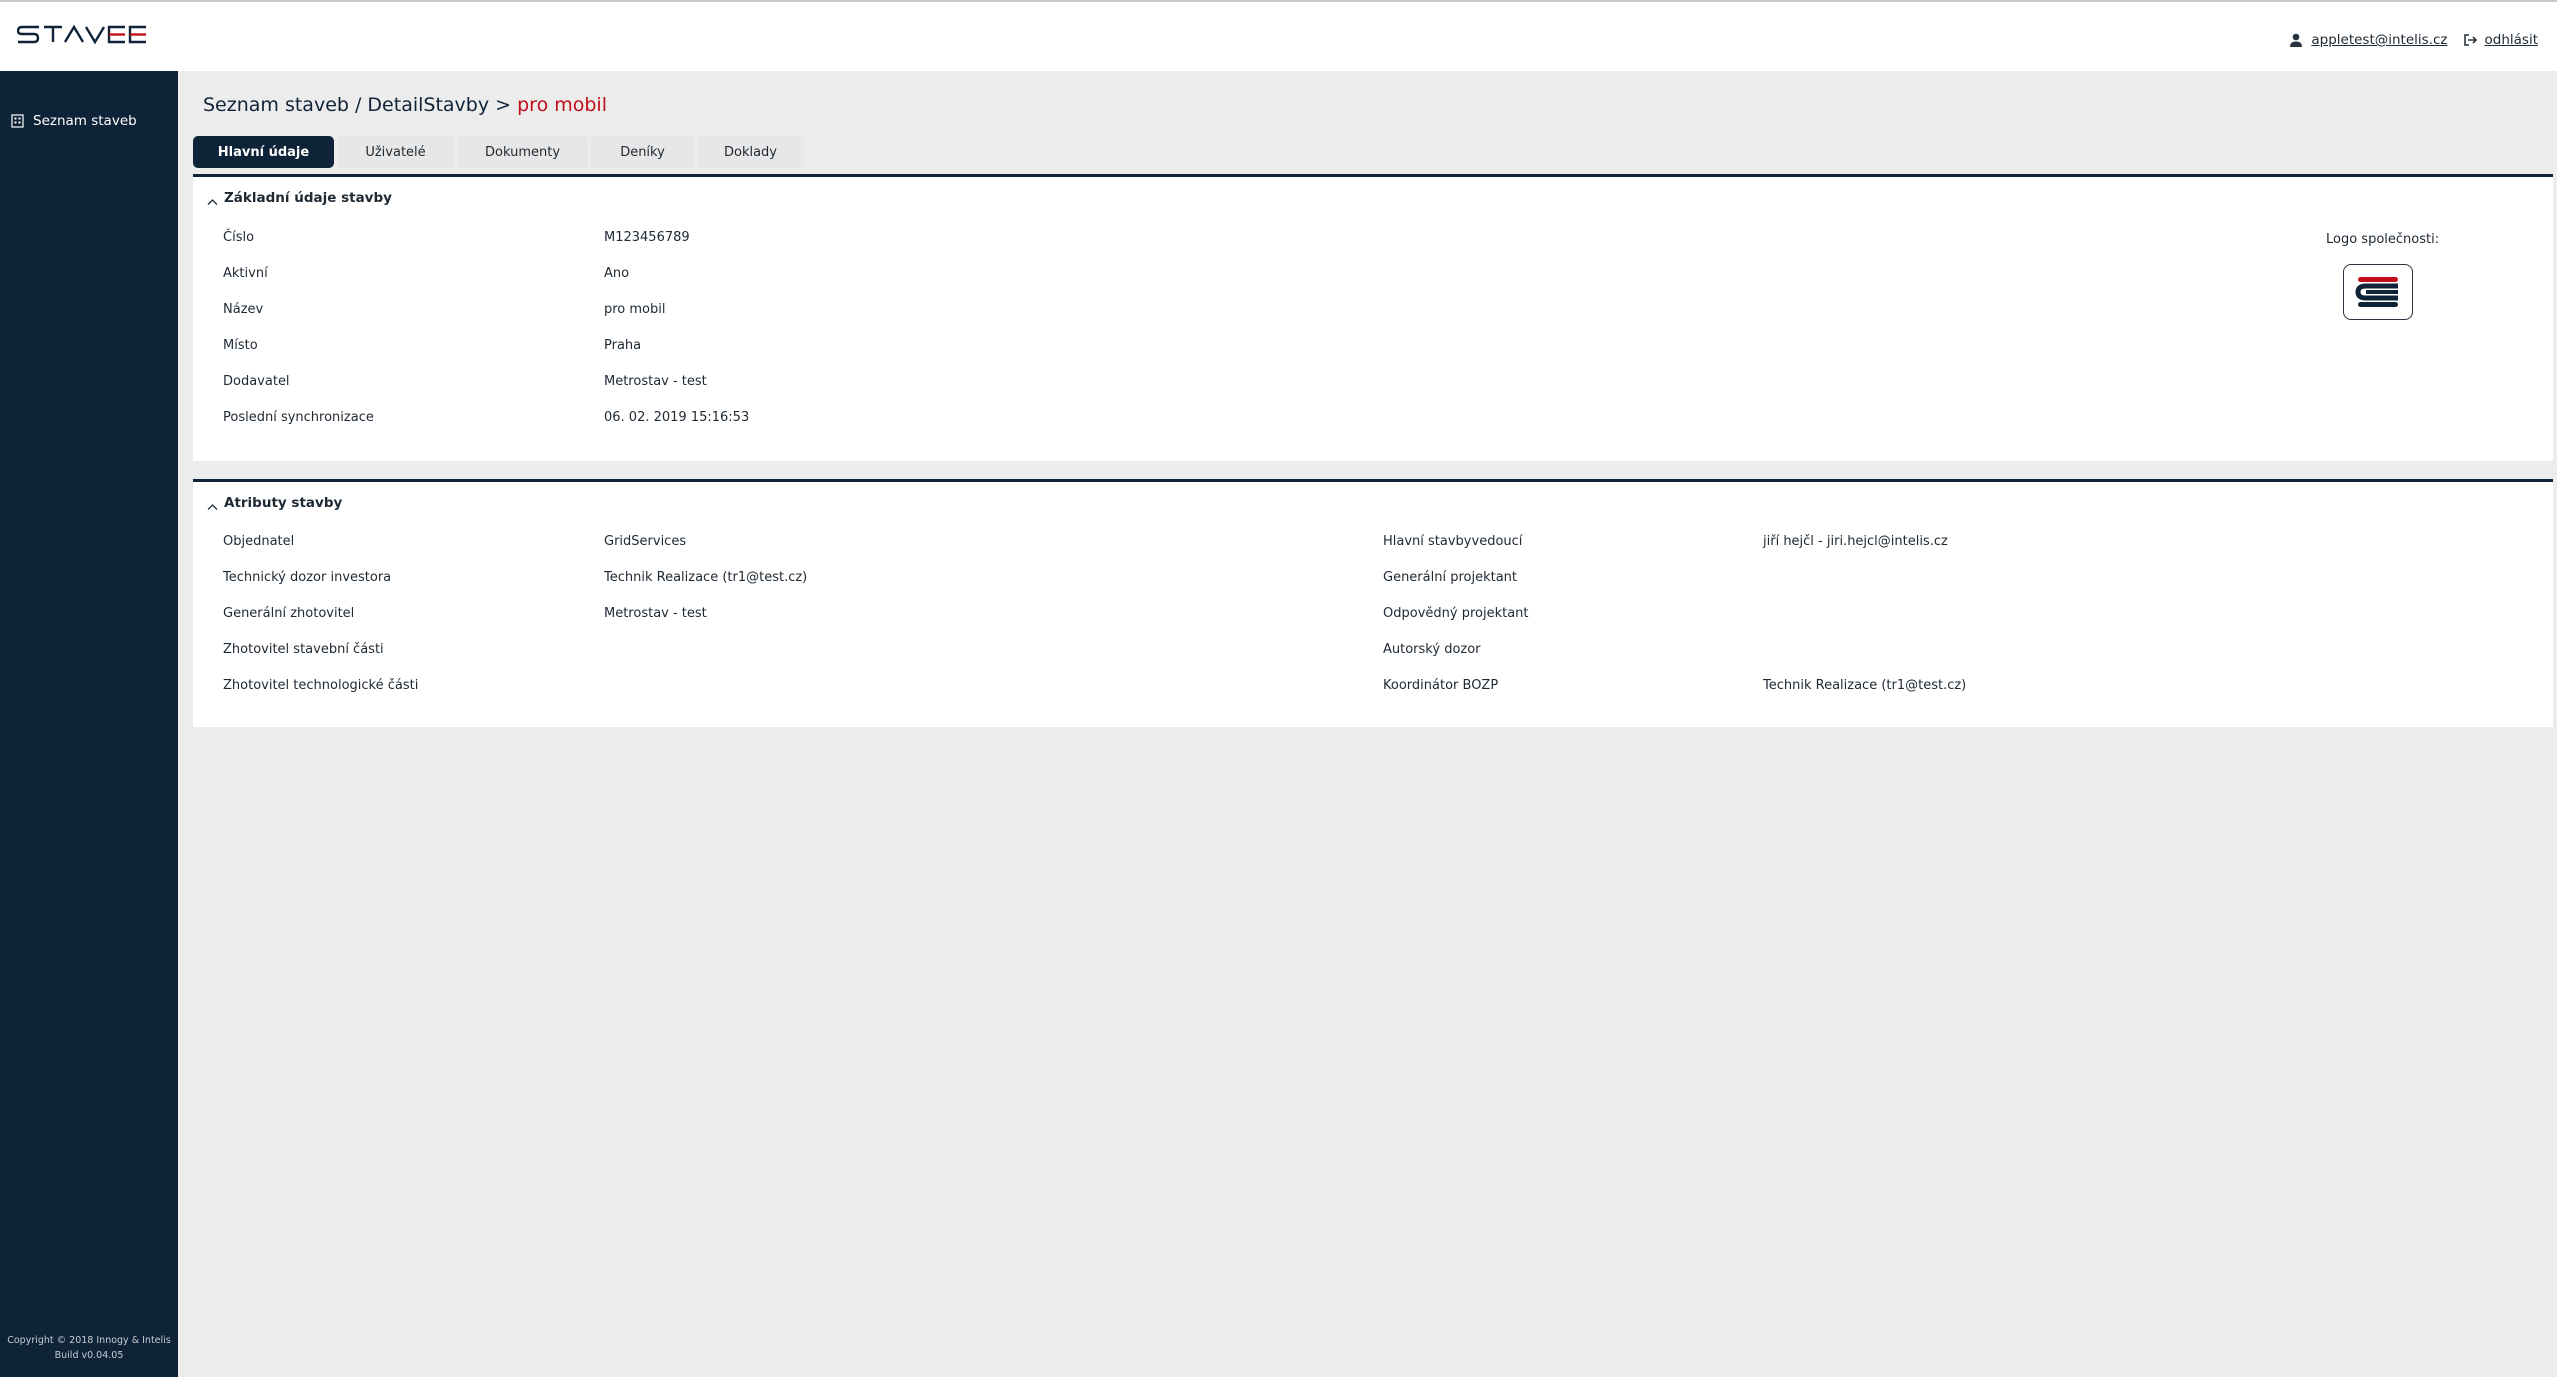 The image size is (2557, 1377). Describe the element at coordinates (289, 613) in the screenshot. I see `field-label: Generální zhotovitel` at that location.